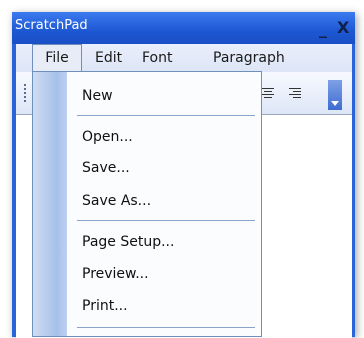 This screenshot has width=364, height=338. What do you see at coordinates (184, 58) in the screenshot?
I see `menu-bar: File Edit Font Paragraph` at bounding box center [184, 58].